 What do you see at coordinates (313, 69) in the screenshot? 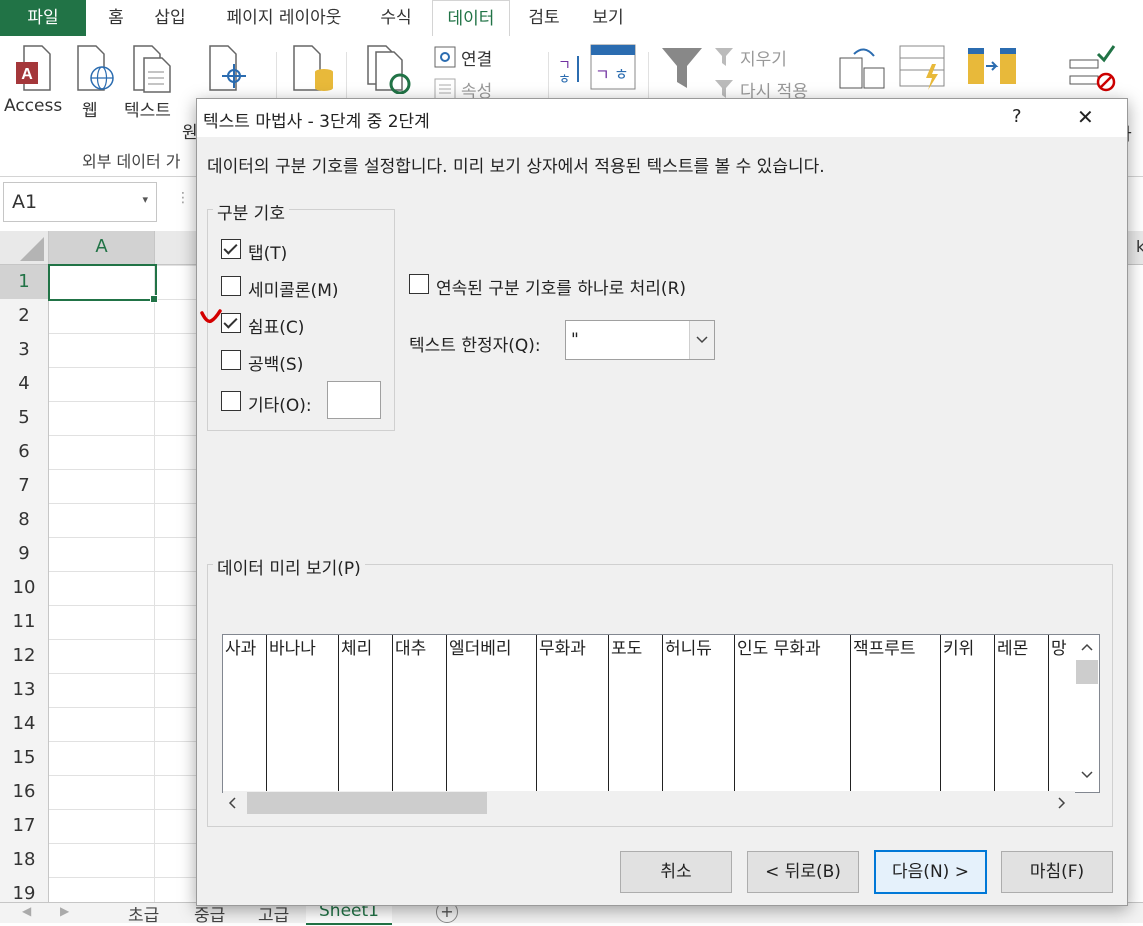
I see `existing-connections-icon` at bounding box center [313, 69].